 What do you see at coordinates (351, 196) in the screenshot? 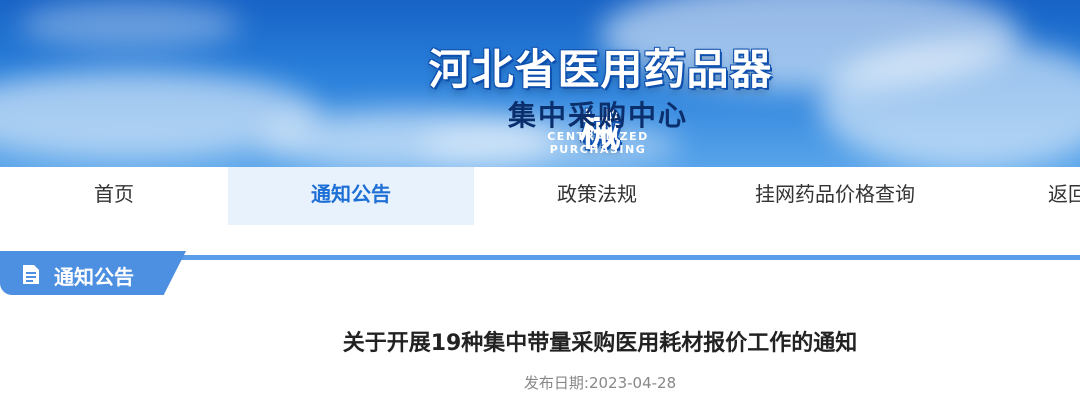
I see `nav-item-notices: 通知公告` at bounding box center [351, 196].